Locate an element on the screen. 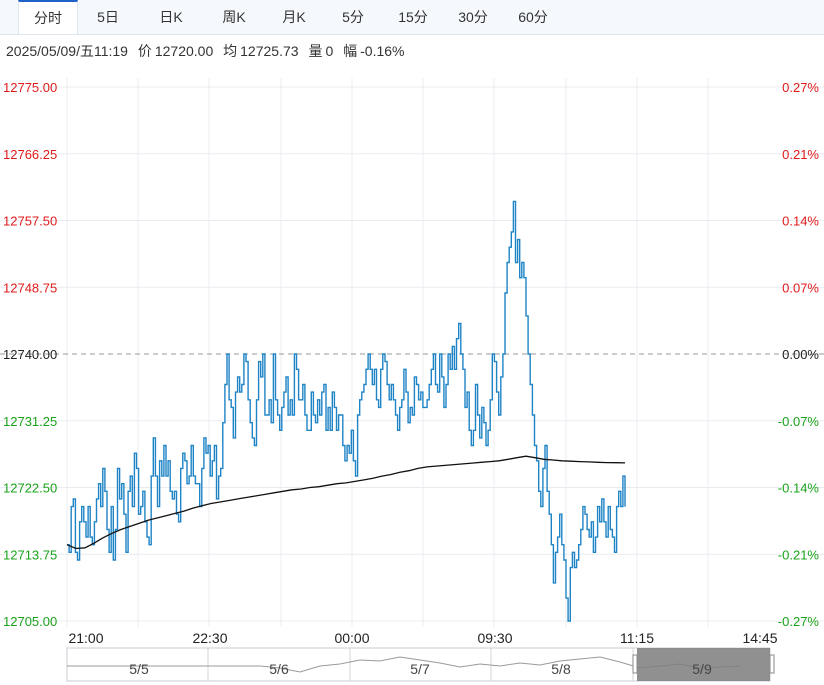 Image resolution: width=824 pixels, height=685 pixels. pct-tick-label: -0.14% is located at coordinates (799, 488).